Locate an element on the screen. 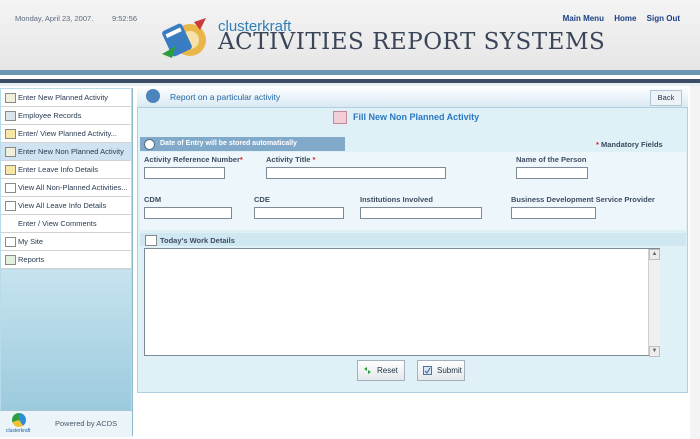 The width and height of the screenshot is (700, 439). textarea-scrollbar is located at coordinates (654, 302).